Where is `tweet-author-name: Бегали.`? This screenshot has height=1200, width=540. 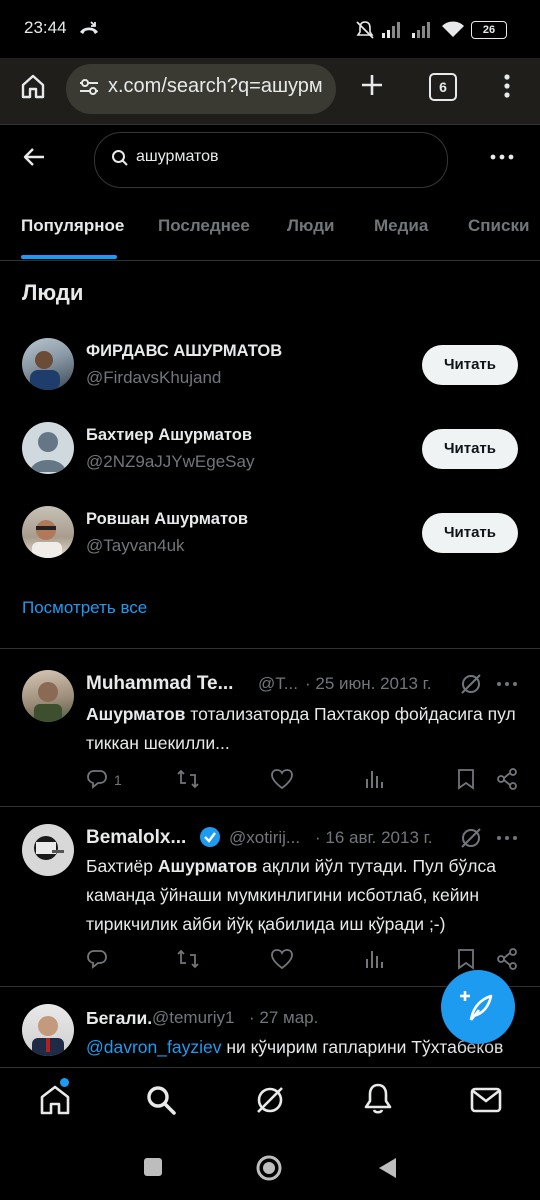 tweet-author-name: Бегали. is located at coordinates (119, 1018).